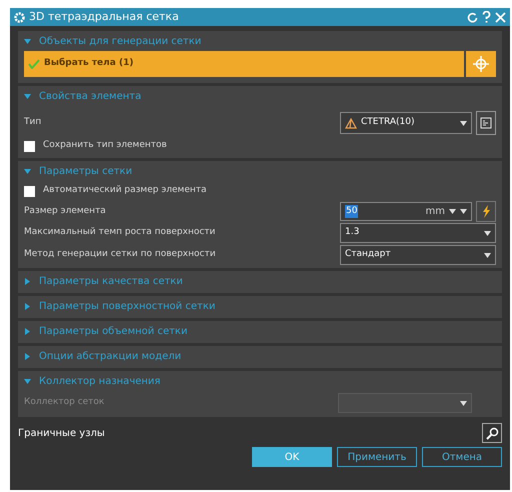 The image size is (512, 492). What do you see at coordinates (61, 433) in the screenshot?
I see `boundary-nodes-label: Граничные узлы` at bounding box center [61, 433].